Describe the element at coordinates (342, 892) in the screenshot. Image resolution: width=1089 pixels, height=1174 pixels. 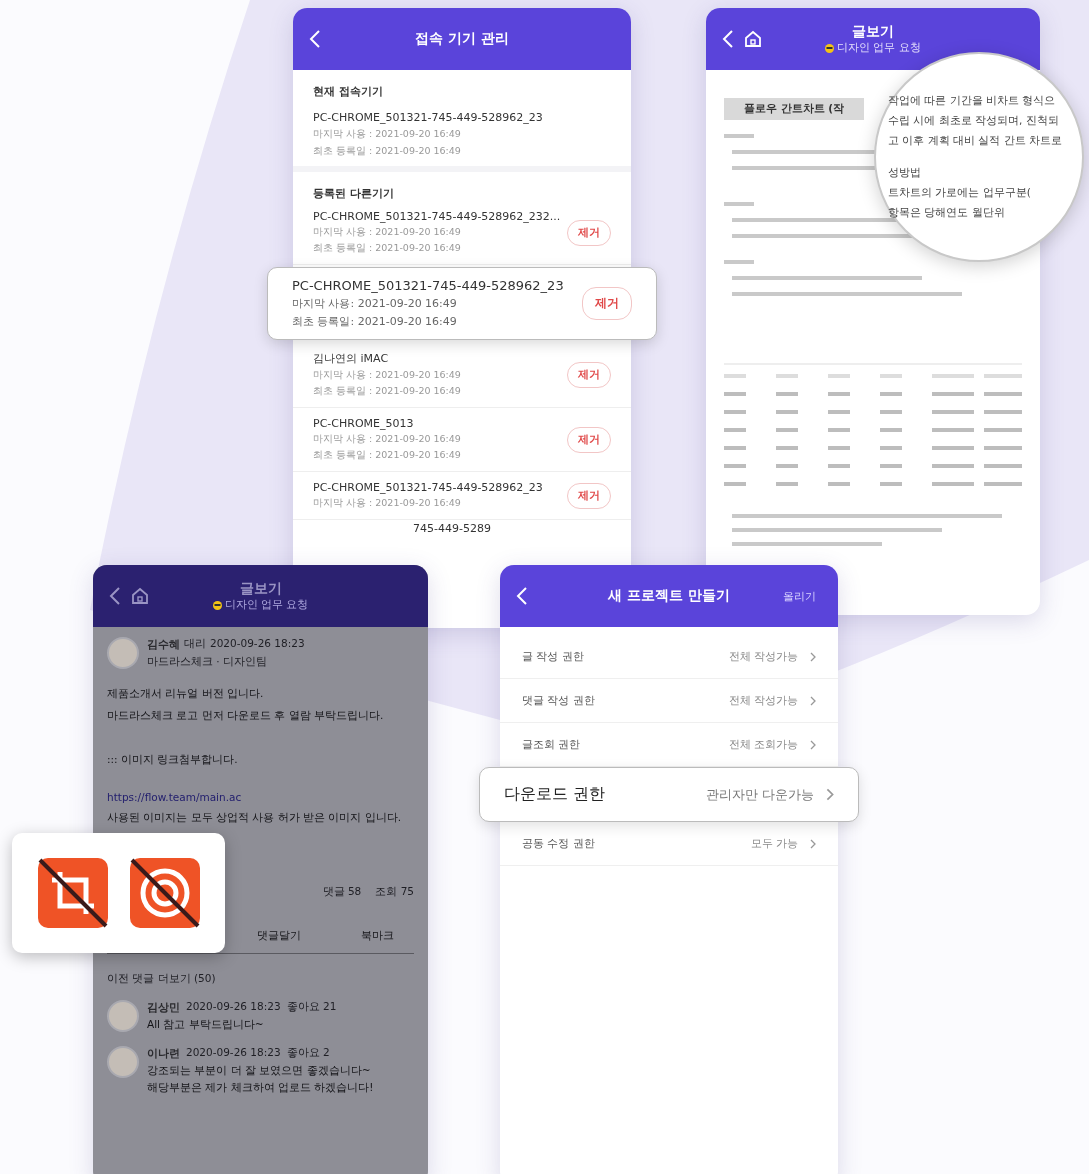
I see `post-stat: 댓글 58` at that location.